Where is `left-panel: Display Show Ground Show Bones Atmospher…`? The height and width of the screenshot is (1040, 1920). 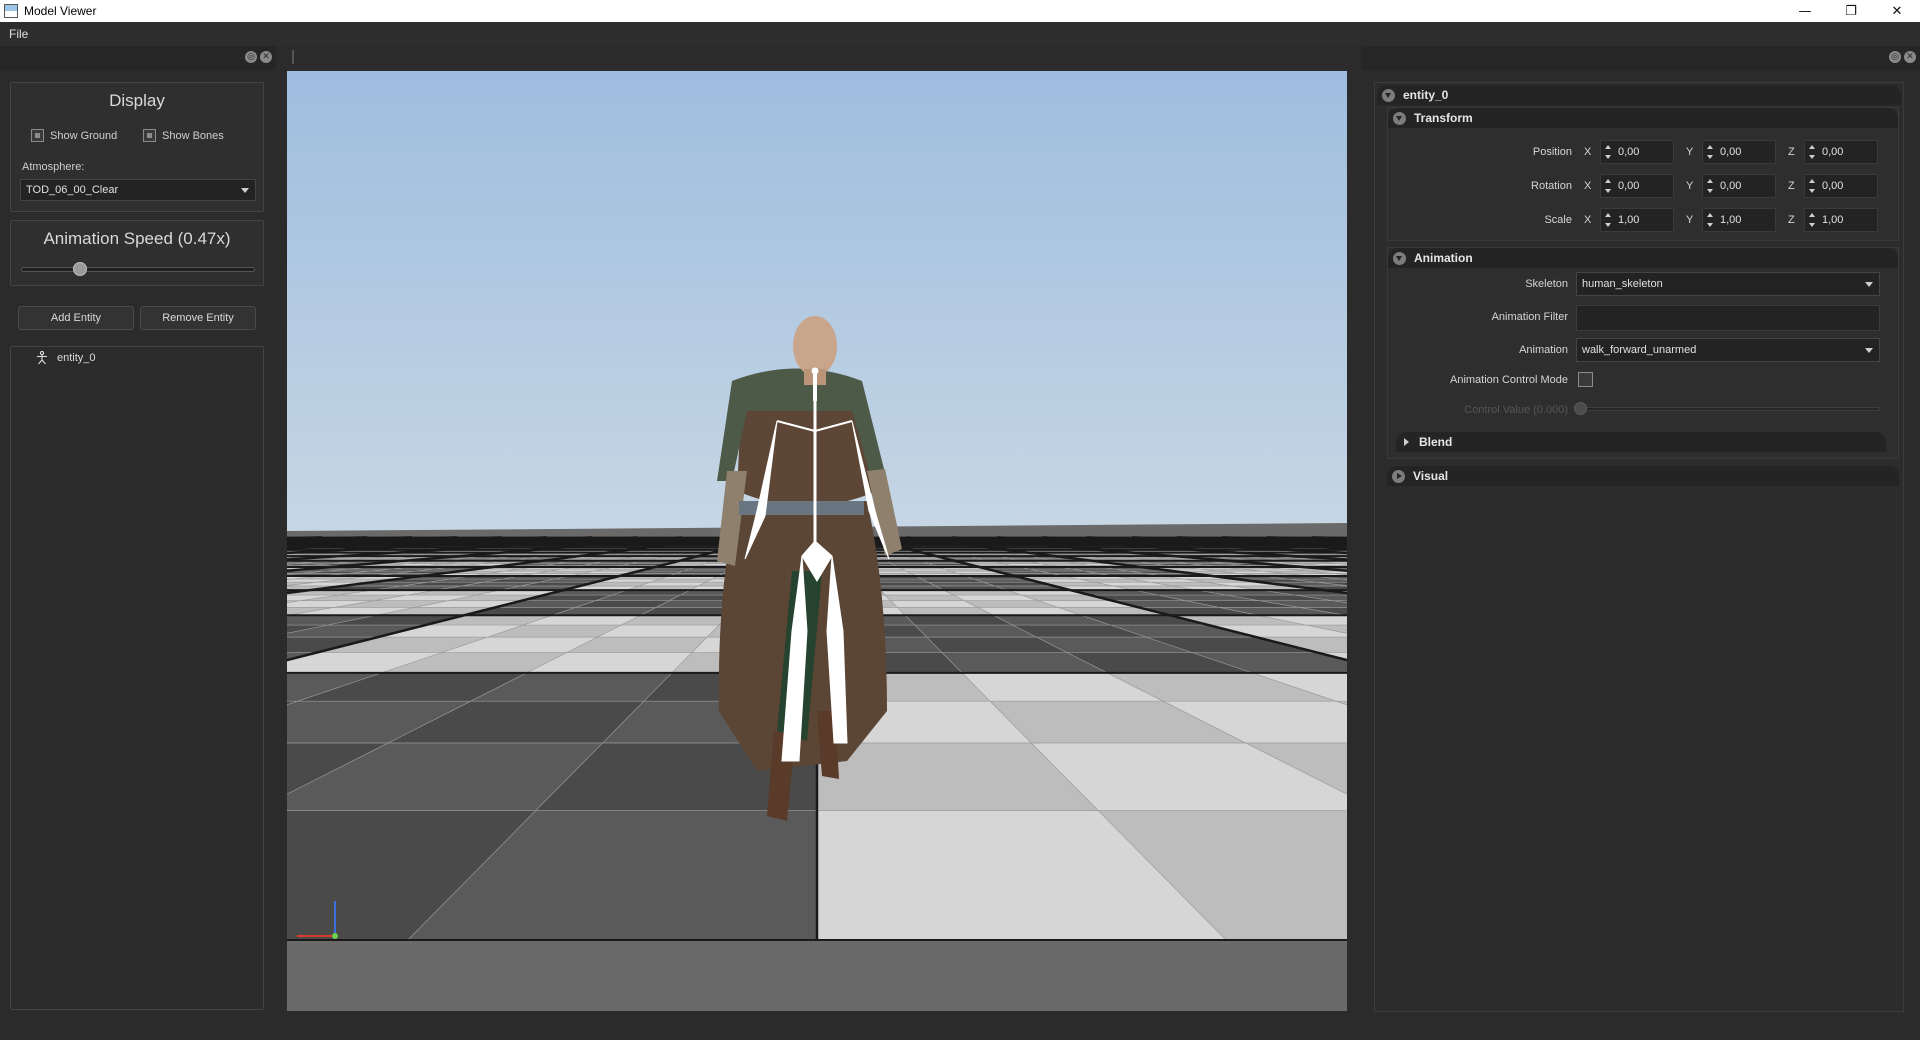 left-panel: Display Show Ground Show Bones Atmospher… is located at coordinates (138, 545).